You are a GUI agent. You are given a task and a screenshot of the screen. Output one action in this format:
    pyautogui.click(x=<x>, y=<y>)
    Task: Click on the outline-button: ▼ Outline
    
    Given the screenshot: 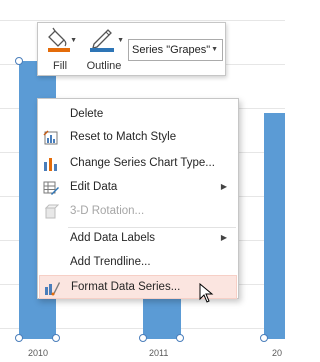 What is the action you would take?
    pyautogui.click(x=104, y=49)
    